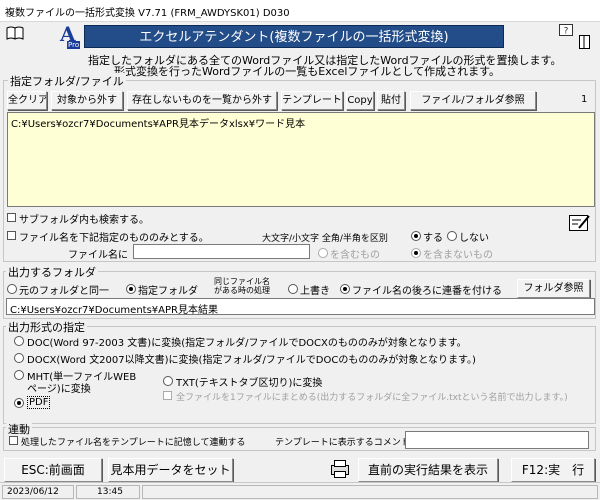  I want to click on help-icon: ?, so click(566, 30).